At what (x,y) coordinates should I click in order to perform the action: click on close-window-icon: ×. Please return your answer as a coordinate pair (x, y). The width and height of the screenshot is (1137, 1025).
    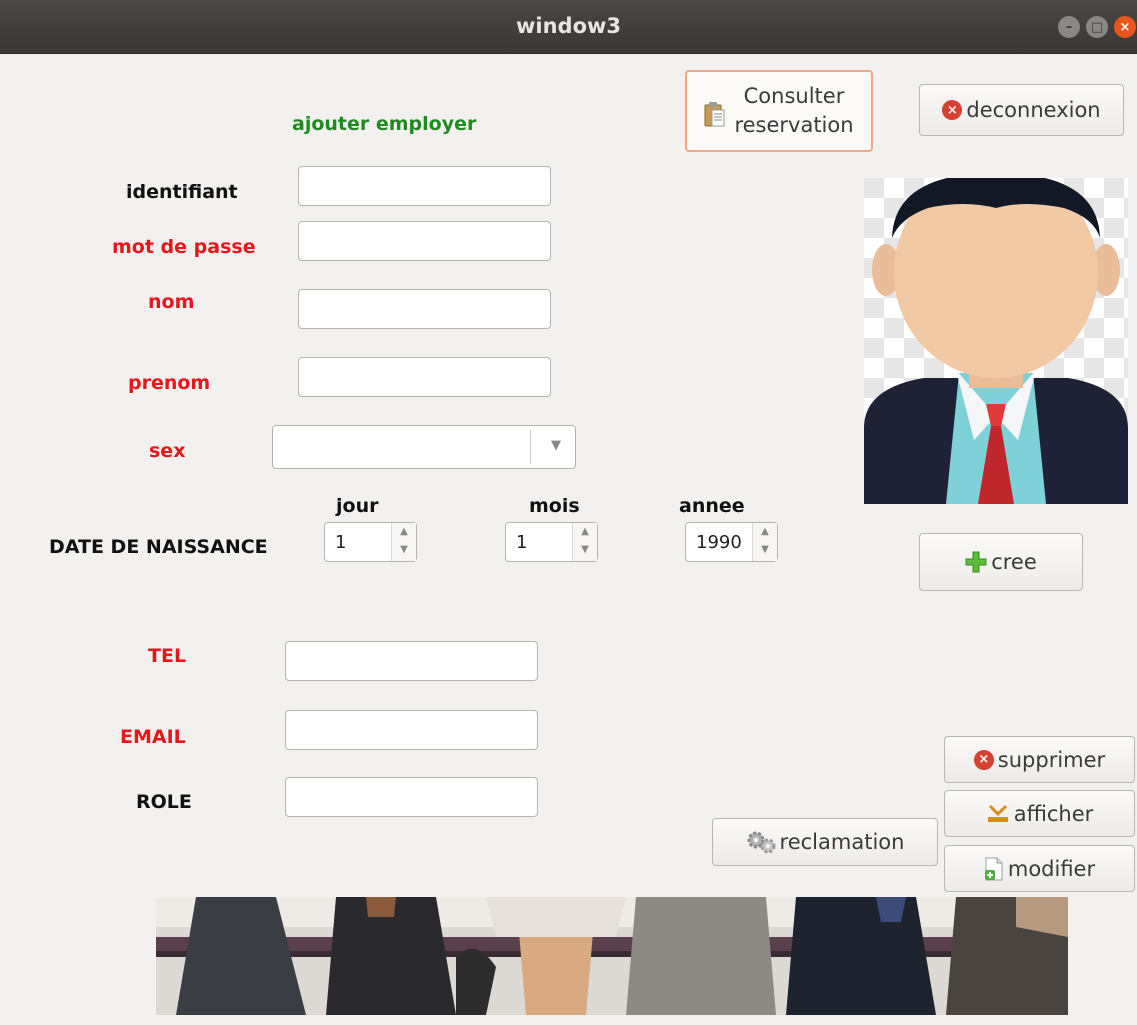
    Looking at the image, I should click on (1125, 27).